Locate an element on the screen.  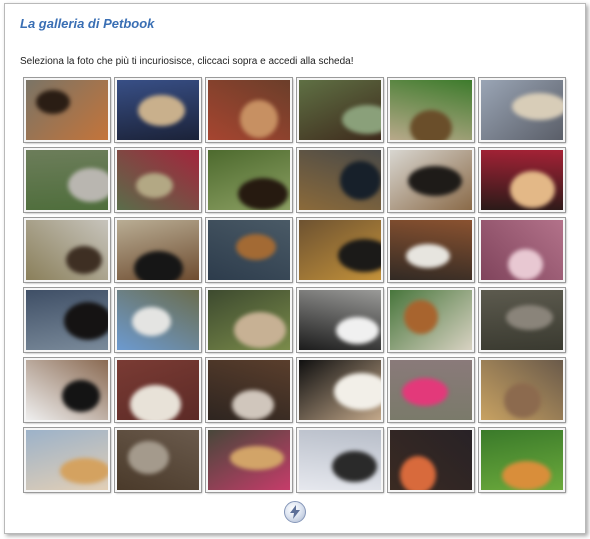
next-page-button is located at coordinates (295, 512).